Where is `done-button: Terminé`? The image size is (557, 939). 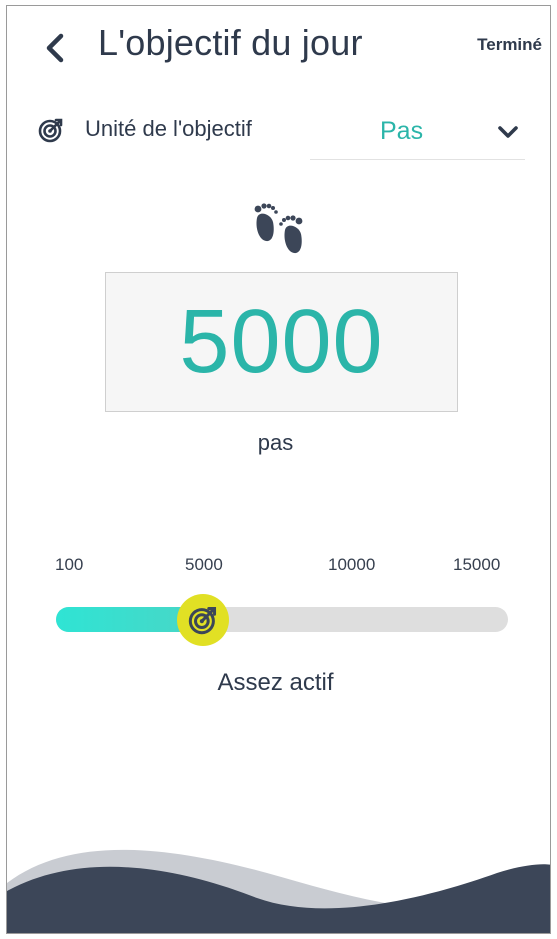
done-button: Terminé is located at coordinates (509, 45).